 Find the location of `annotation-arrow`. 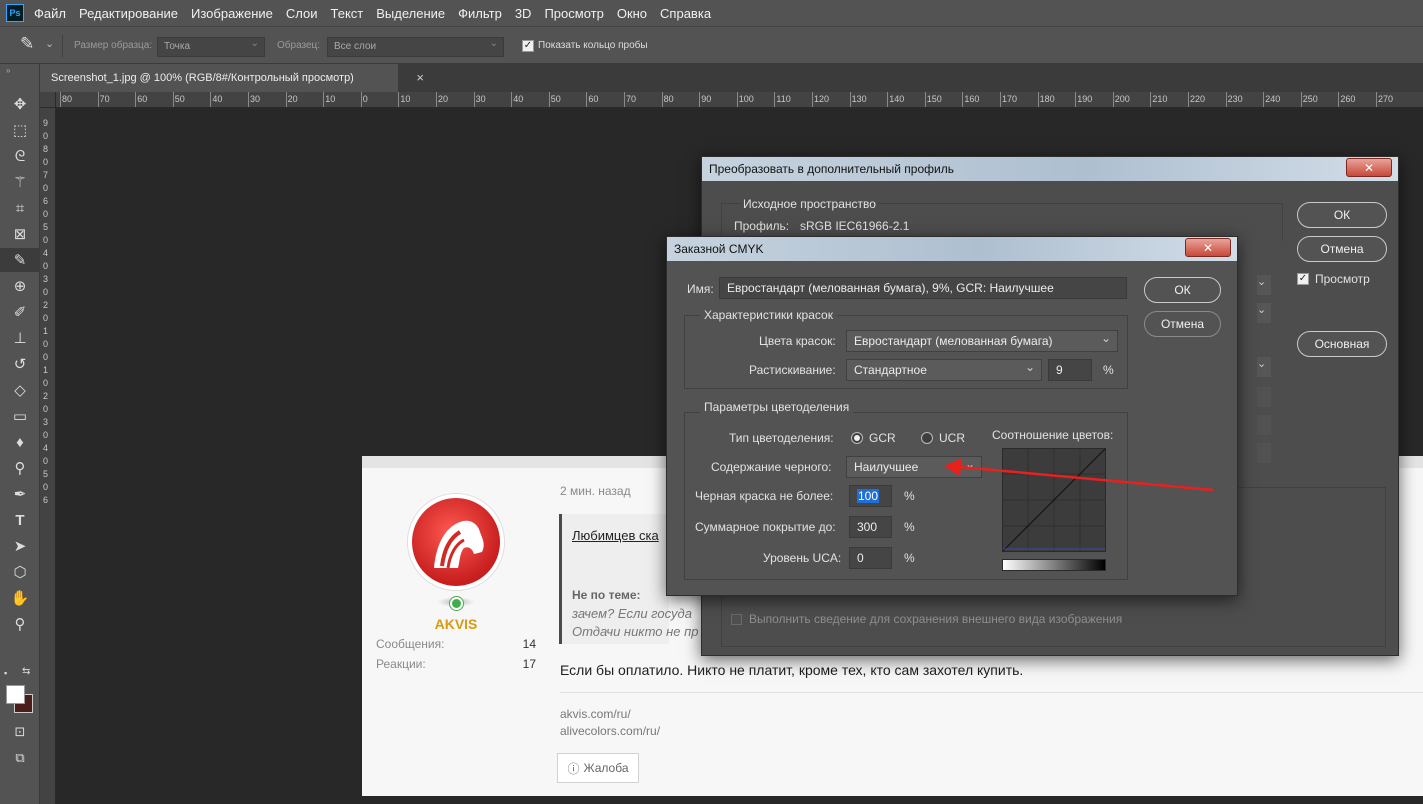

annotation-arrow is located at coordinates (1079, 475).